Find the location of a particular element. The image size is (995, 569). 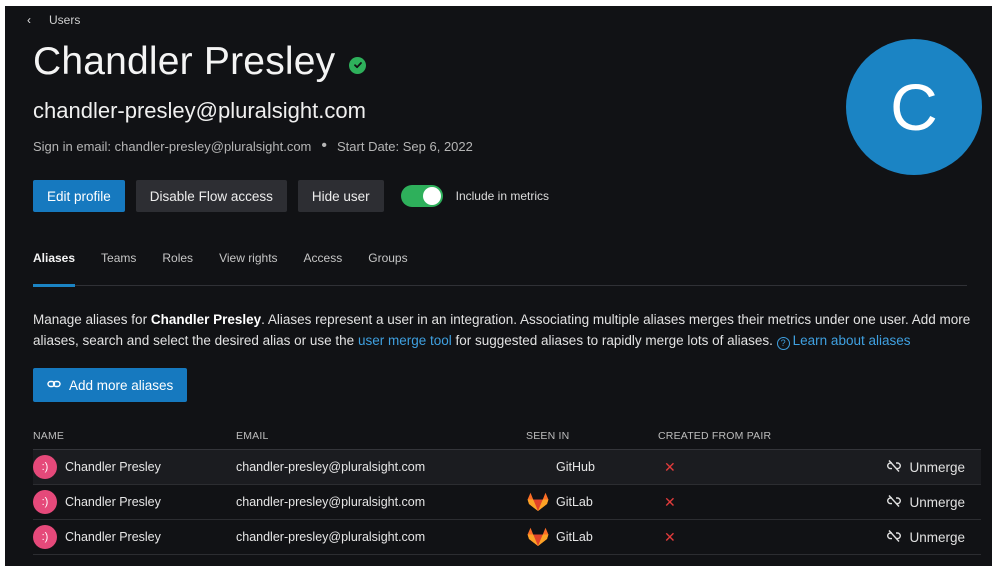

back-label: Users is located at coordinates (65, 20).